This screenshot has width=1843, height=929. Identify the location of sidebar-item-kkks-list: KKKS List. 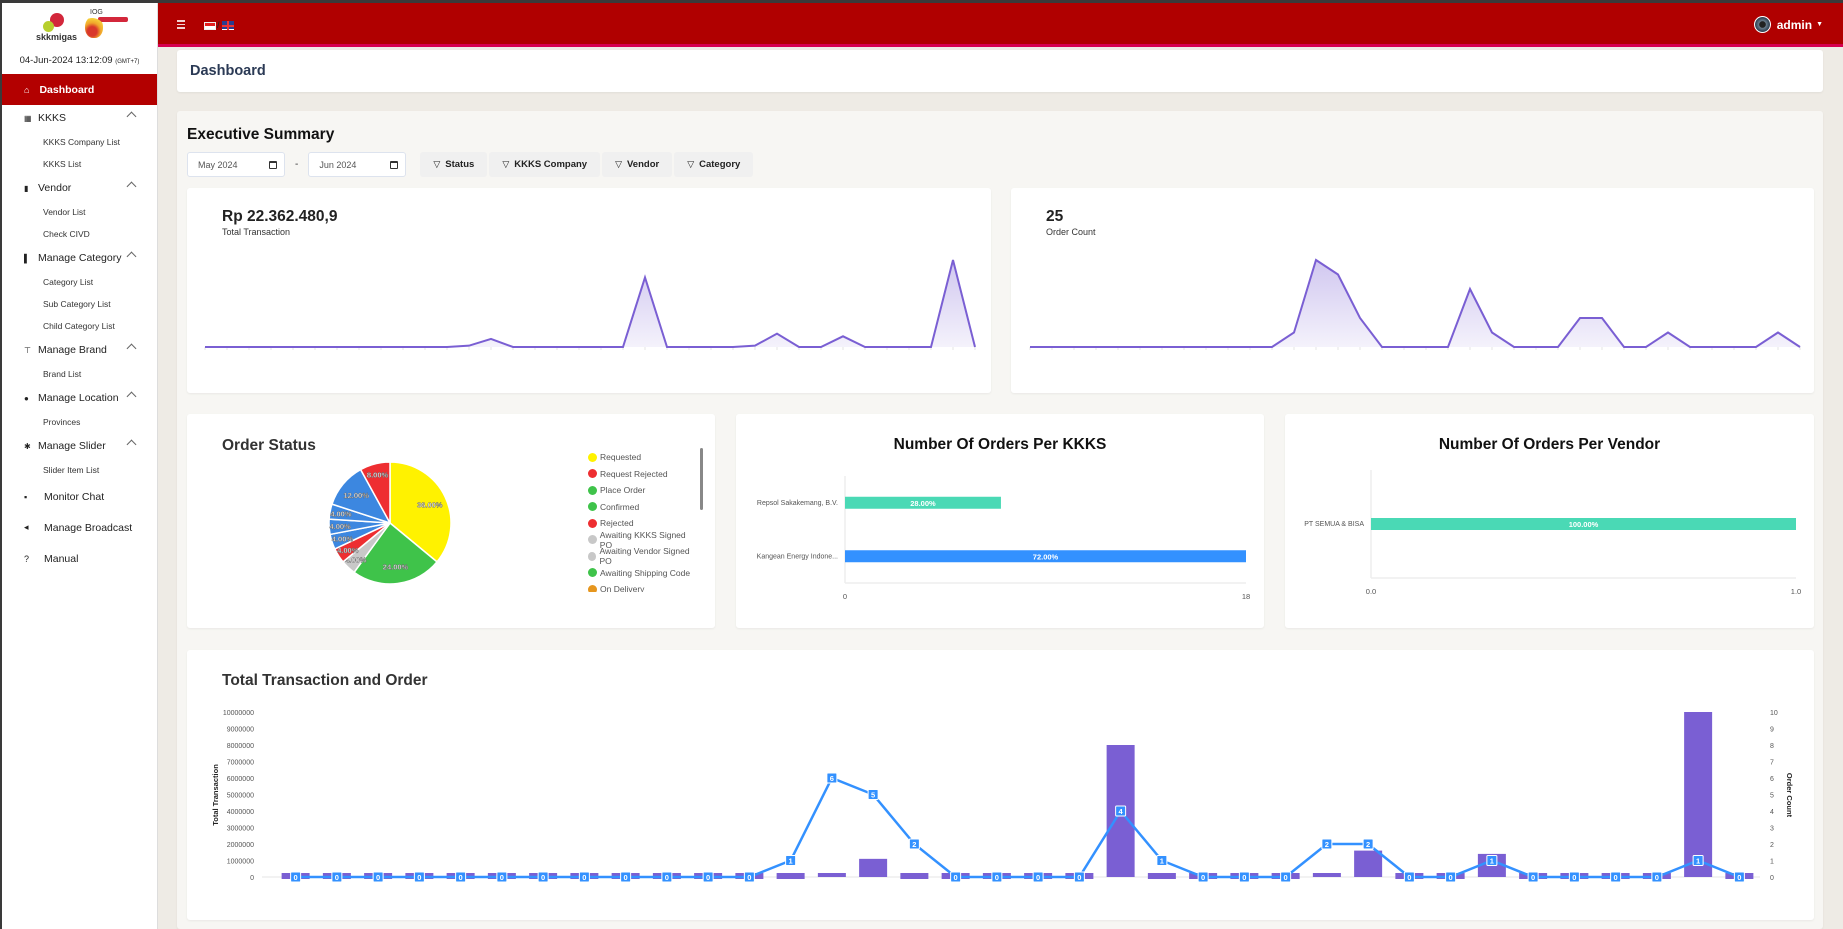
(79, 164).